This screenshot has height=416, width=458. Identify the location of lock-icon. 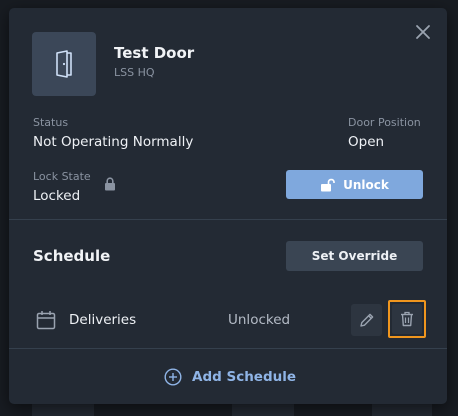
(110, 184).